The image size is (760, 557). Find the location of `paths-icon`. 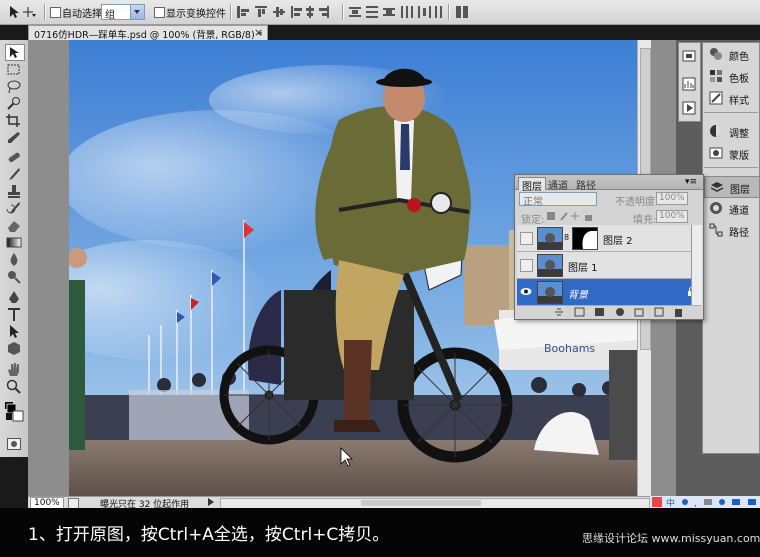

paths-icon is located at coordinates (716, 230).